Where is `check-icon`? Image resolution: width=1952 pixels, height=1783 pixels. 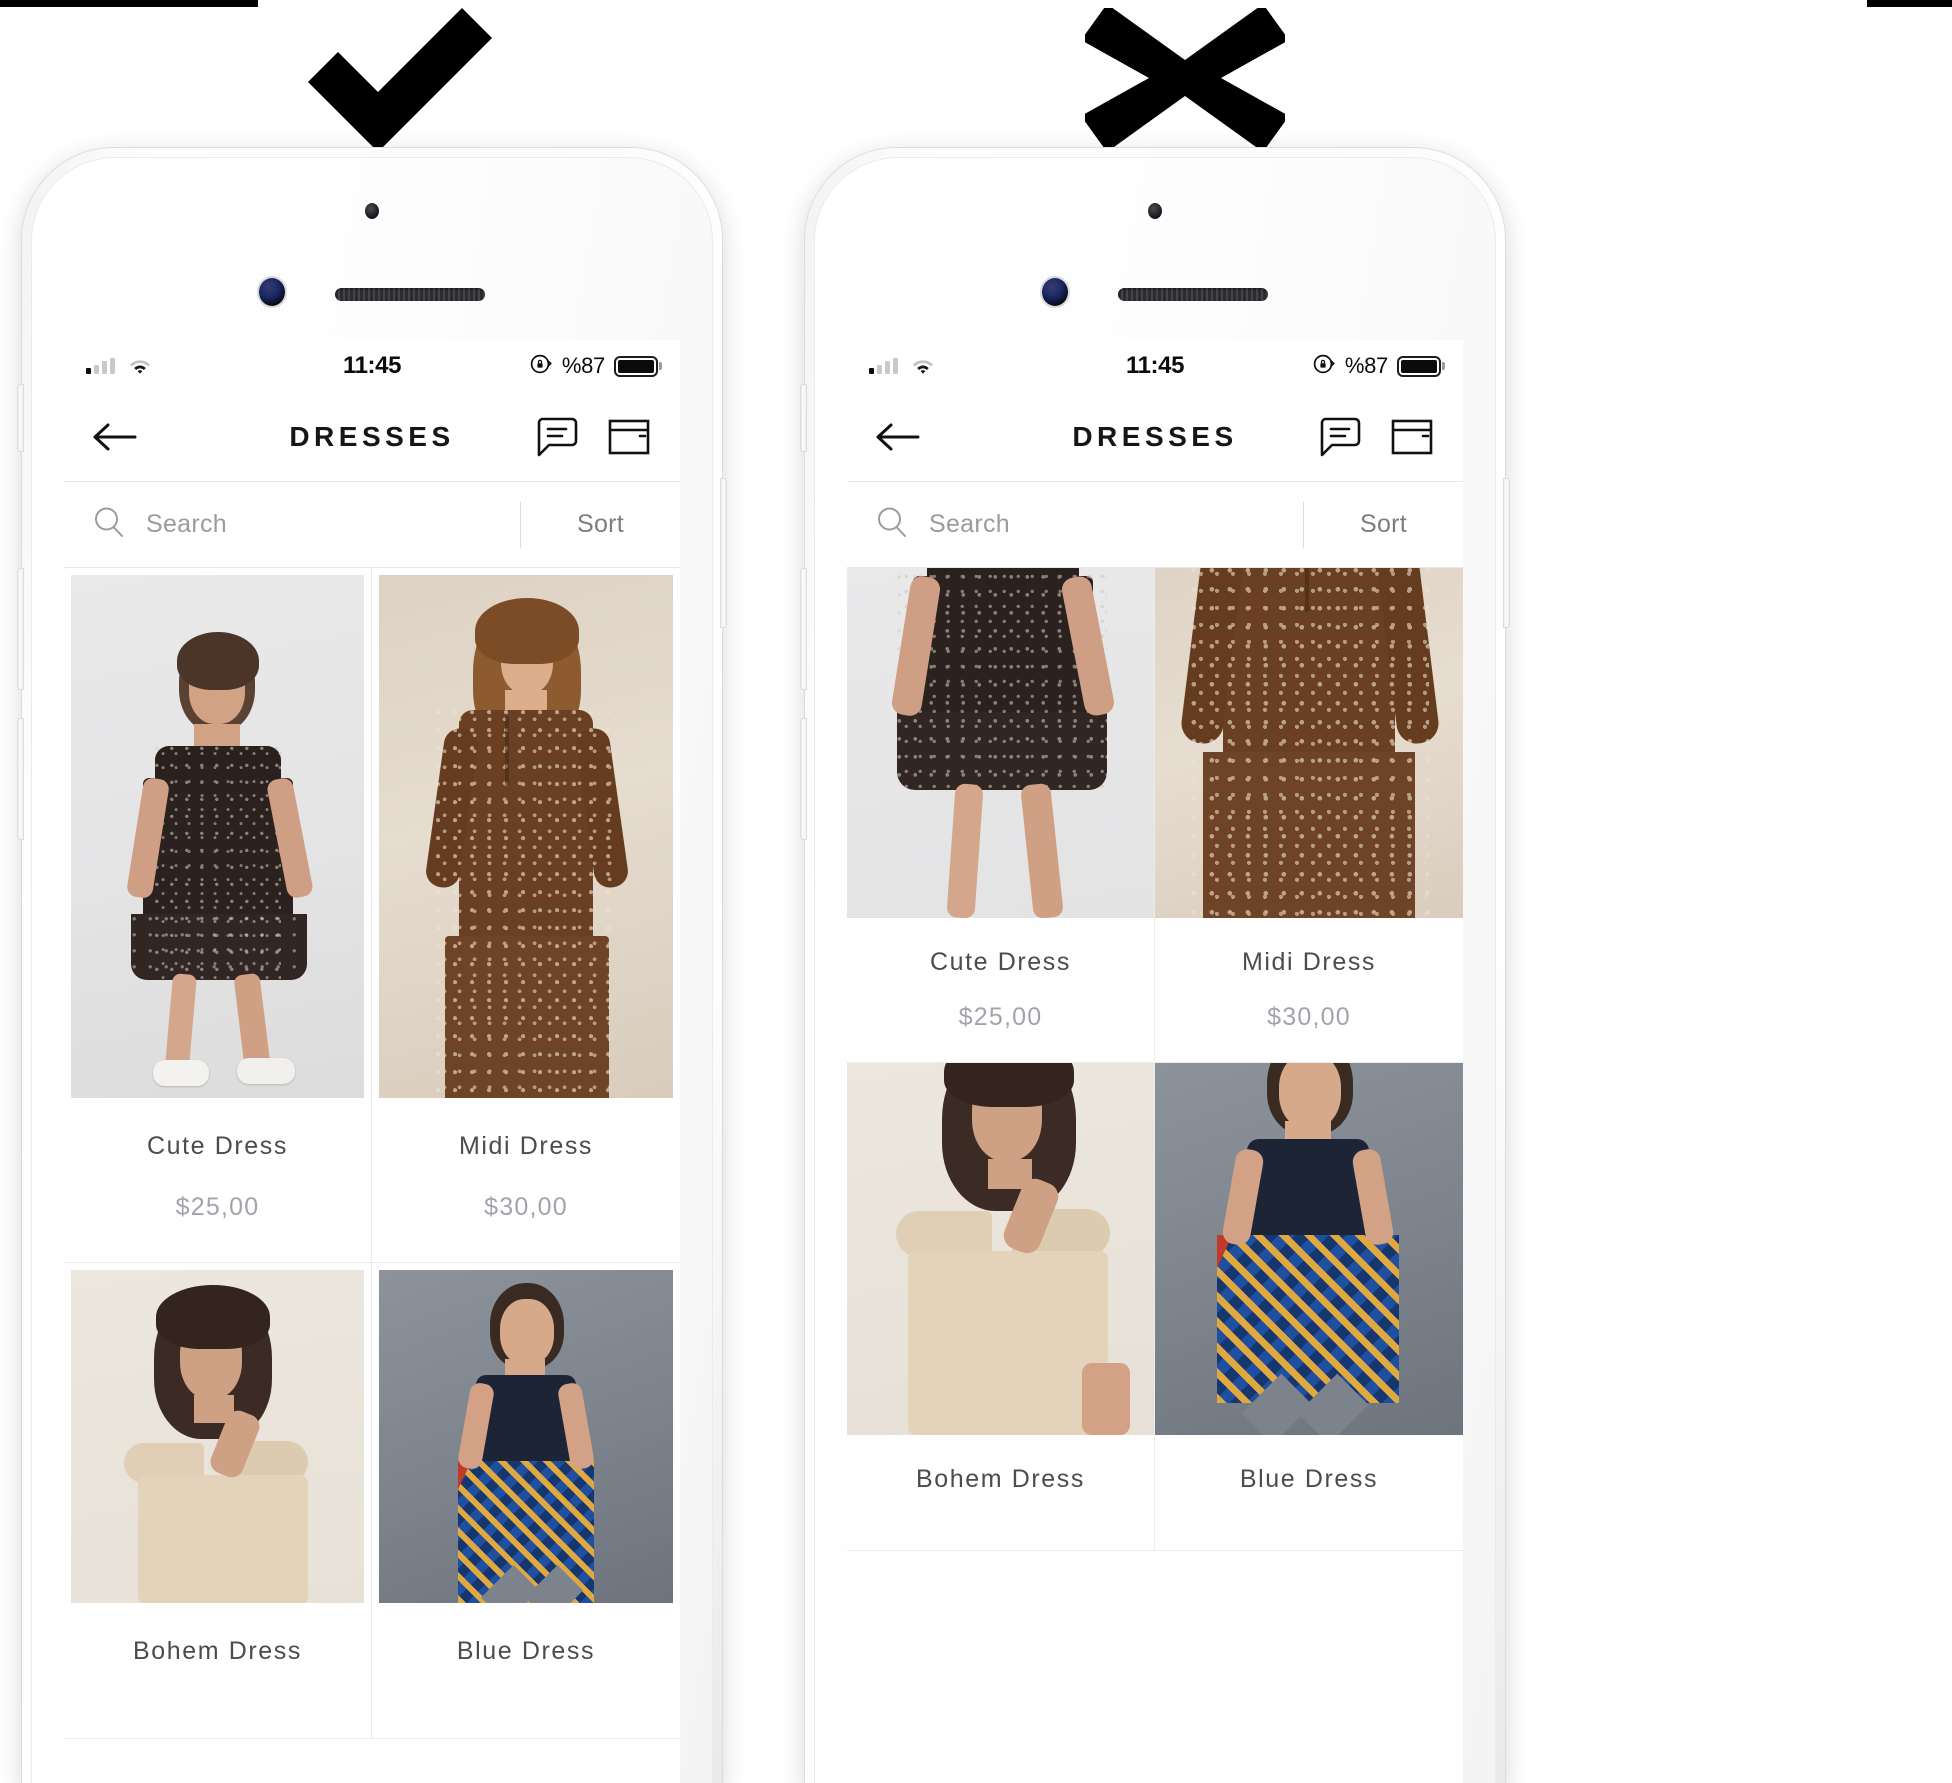
check-icon is located at coordinates (400, 78).